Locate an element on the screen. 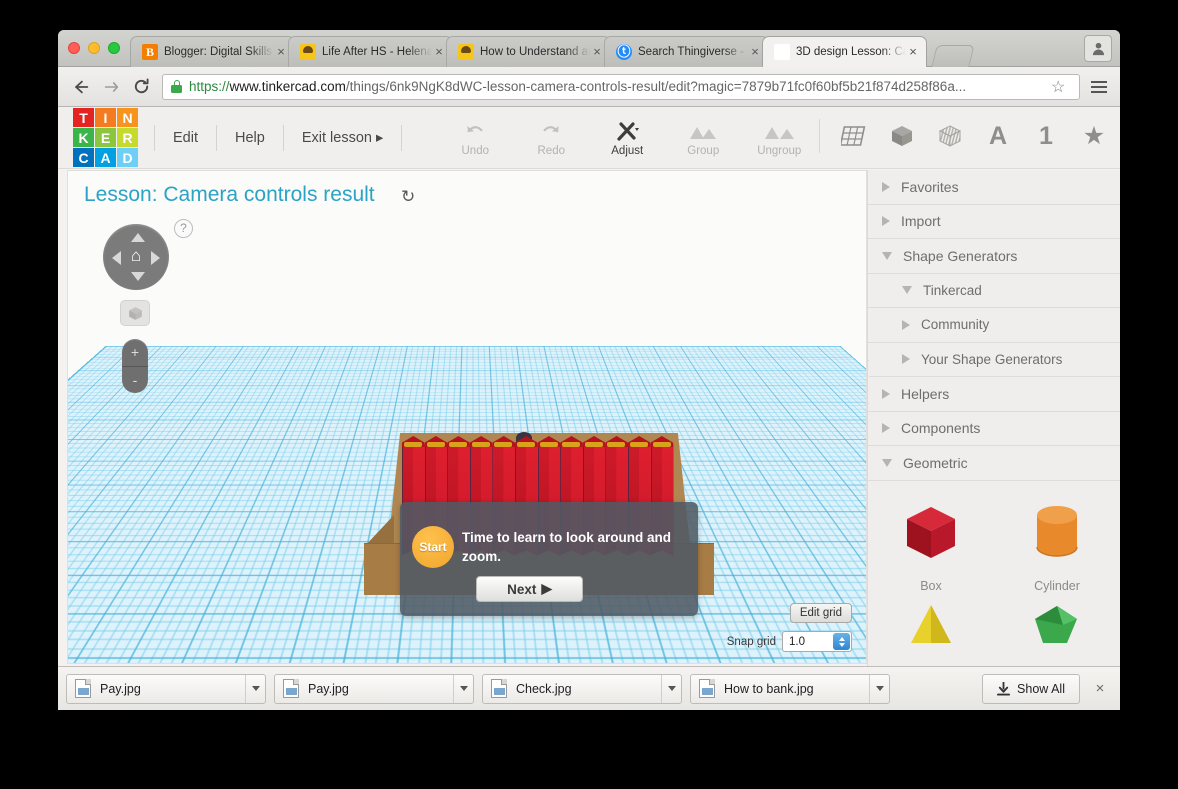  polyhedron-shape-icon is located at coordinates (1056, 624).